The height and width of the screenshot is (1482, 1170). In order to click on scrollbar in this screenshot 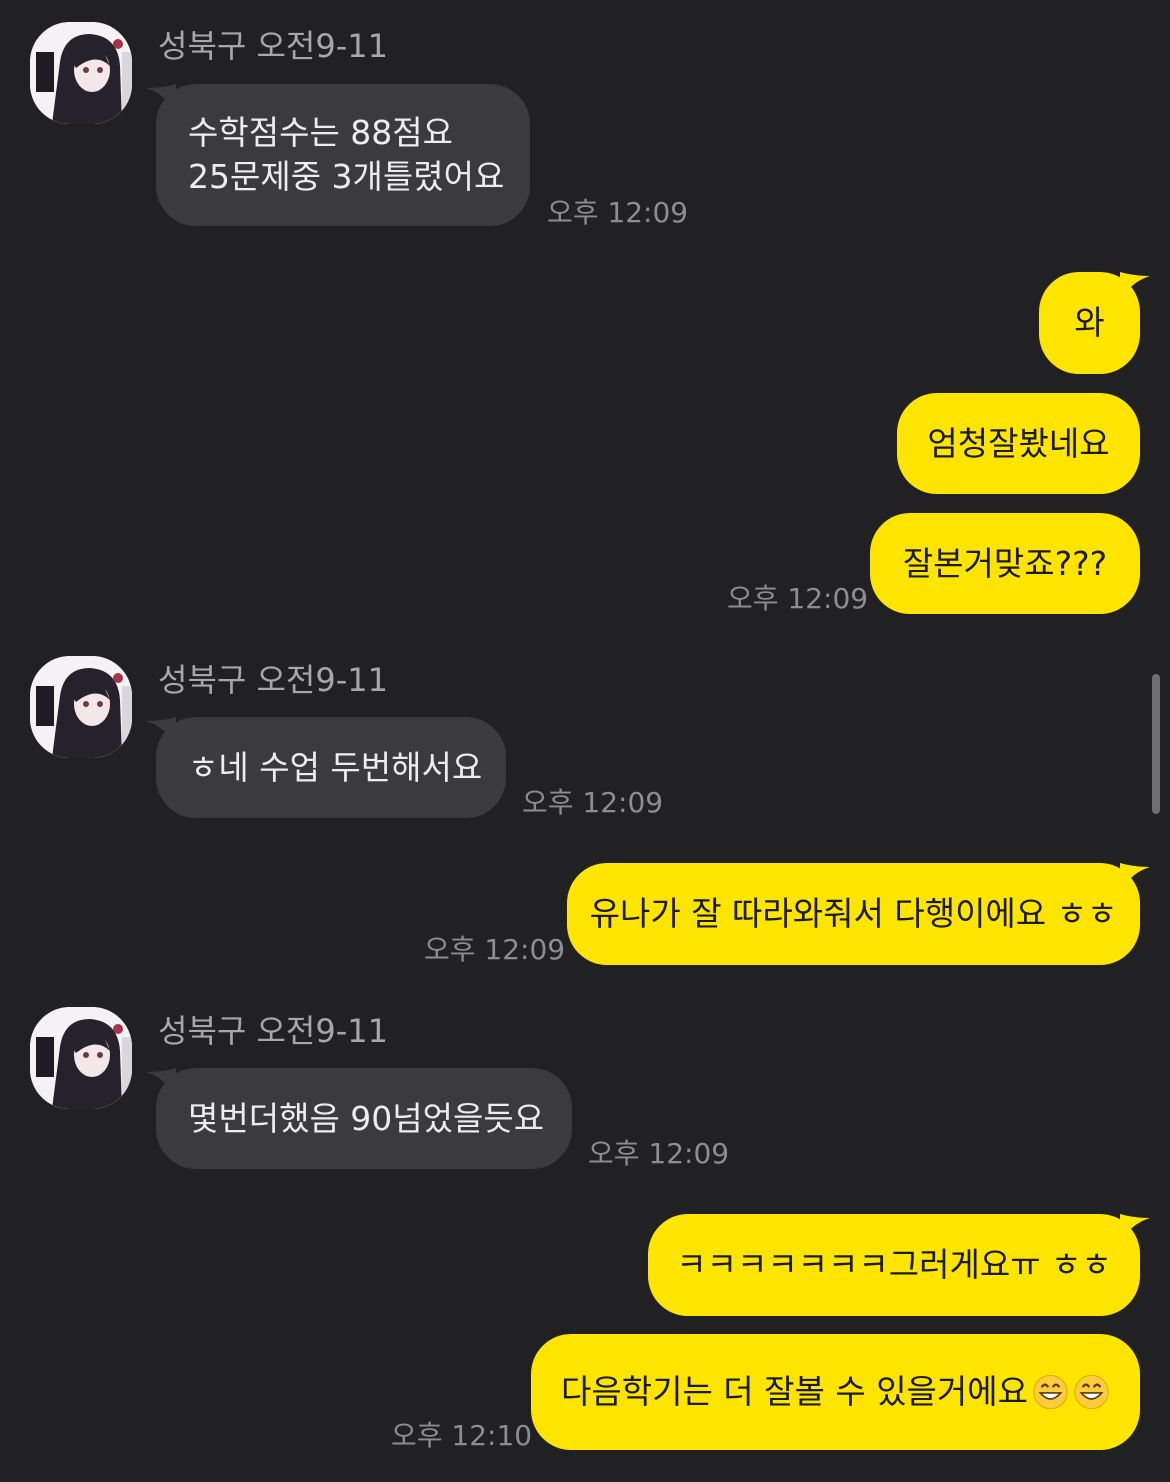, I will do `click(1156, 744)`.